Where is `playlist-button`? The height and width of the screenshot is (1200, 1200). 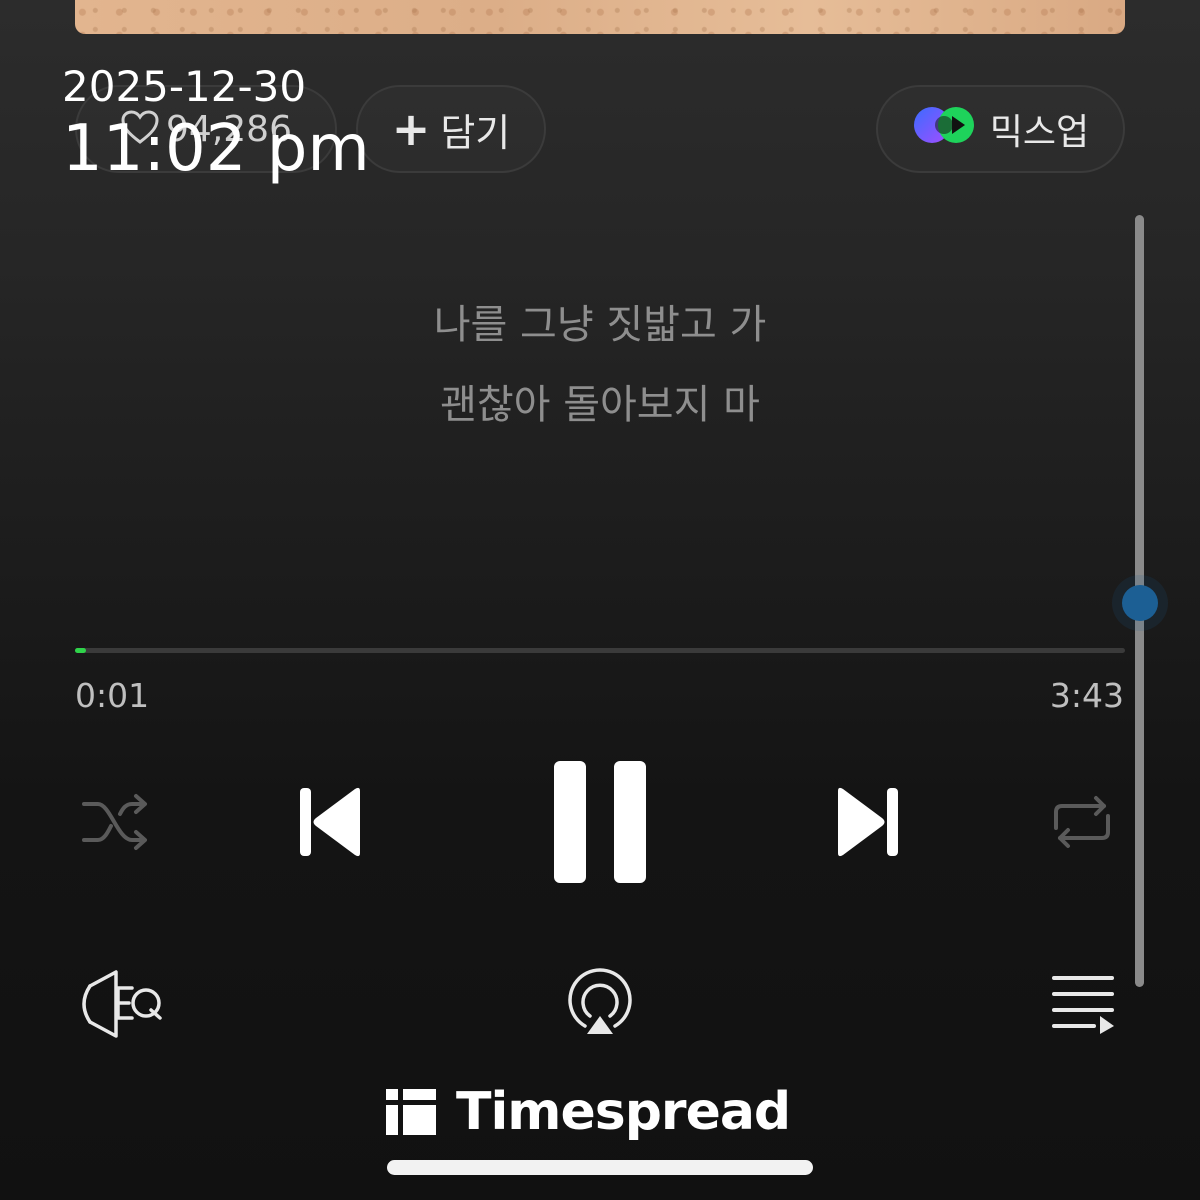
playlist-button is located at coordinates (1084, 1004).